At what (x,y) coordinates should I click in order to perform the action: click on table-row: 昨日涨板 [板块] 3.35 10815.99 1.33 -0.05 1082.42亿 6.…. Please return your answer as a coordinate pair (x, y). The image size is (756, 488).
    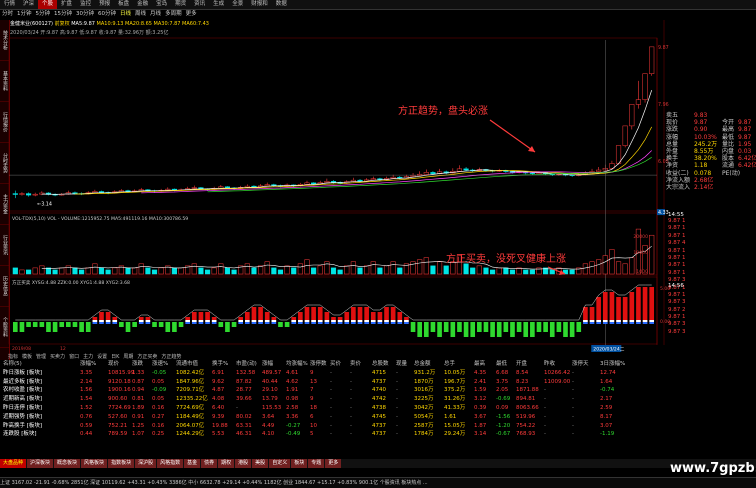
    Looking at the image, I should click on (334, 373).